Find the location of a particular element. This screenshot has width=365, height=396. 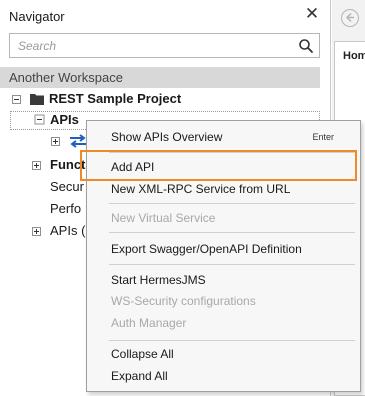

tree-item-security: Secur is located at coordinates (67, 187).